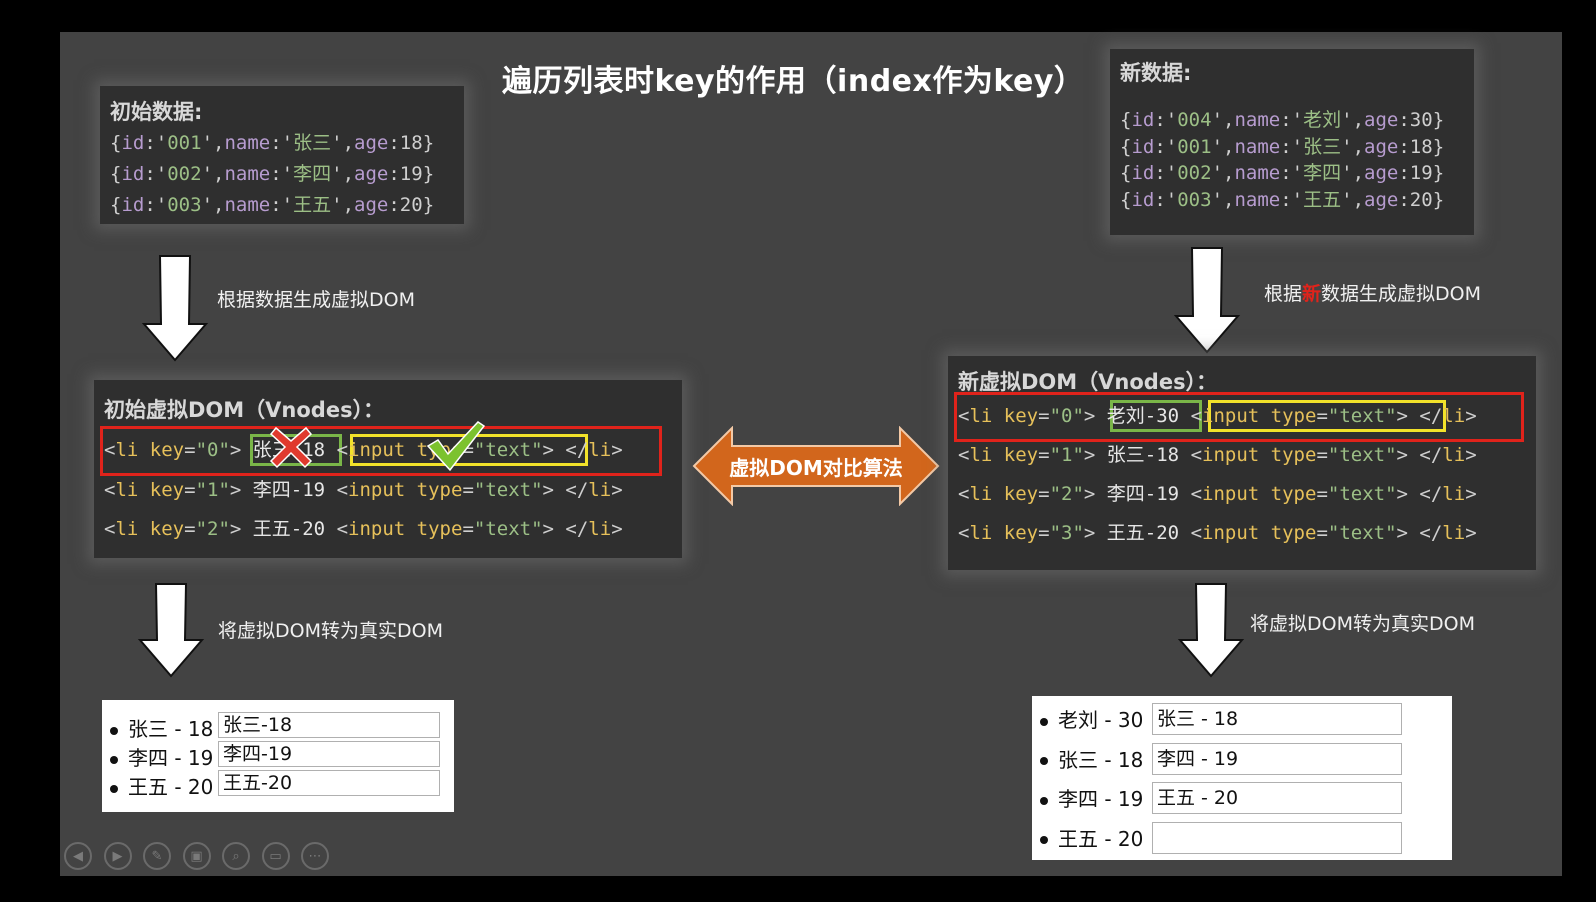 The width and height of the screenshot is (1596, 902). I want to click on data-object-row: {id:'003',name:'王五',age:20}, so click(1282, 200).